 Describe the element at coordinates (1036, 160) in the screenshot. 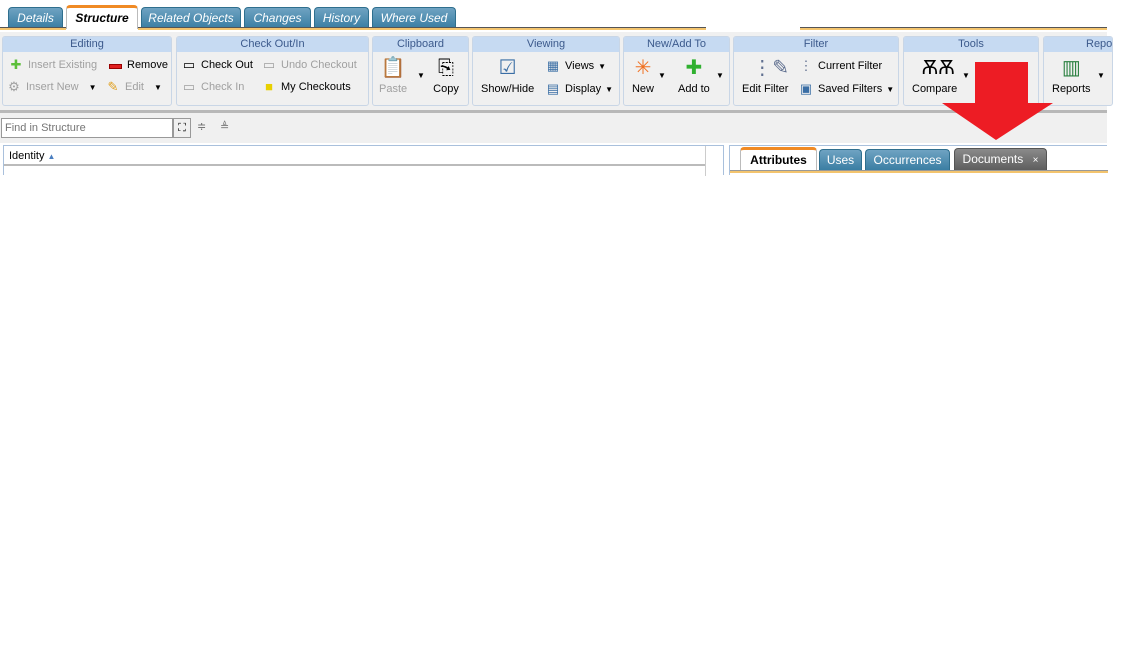

I see `close-icon: ×` at that location.